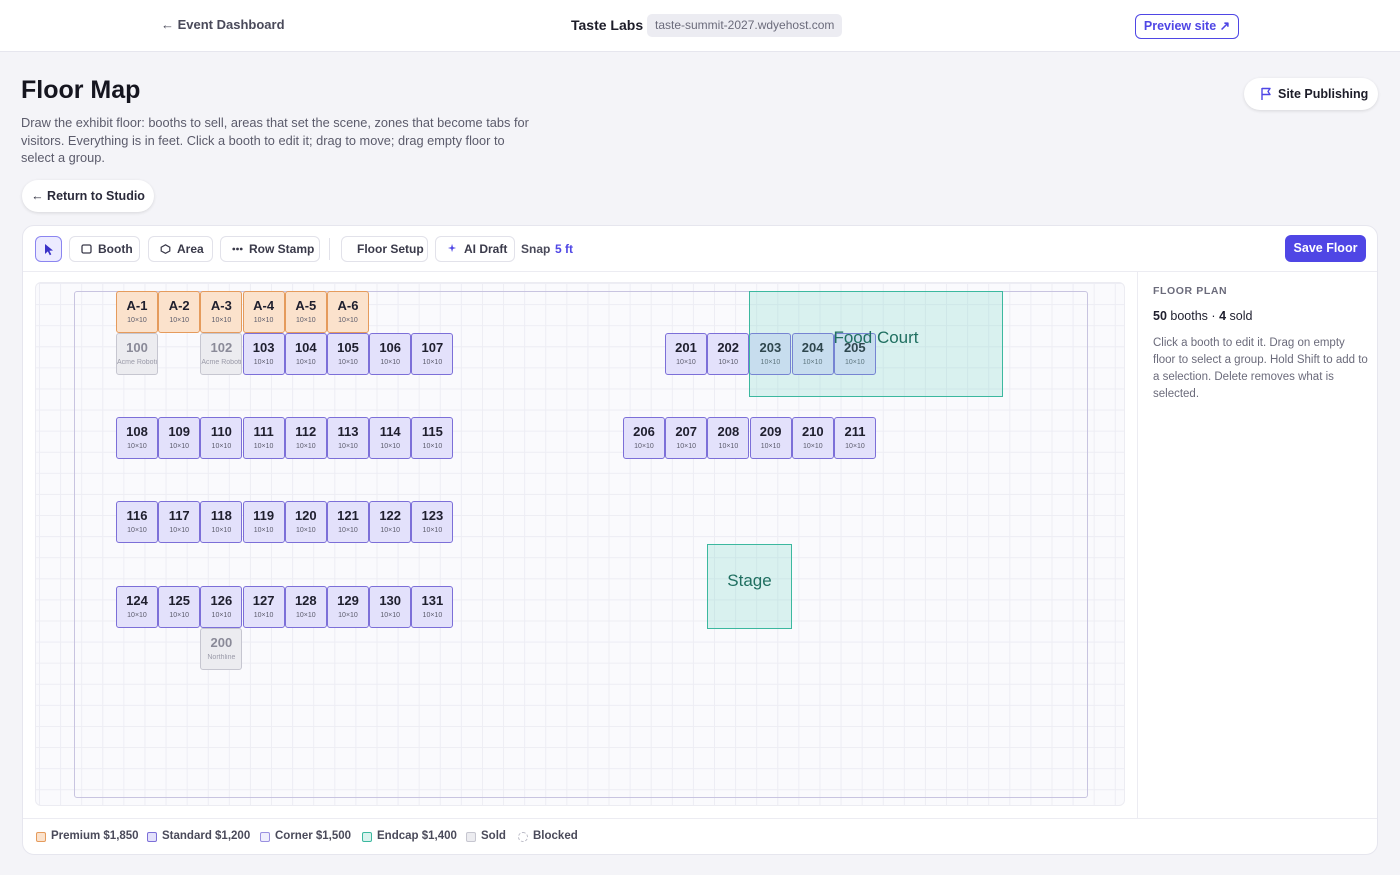 The image size is (1400, 875). I want to click on booth-112: 112 10×10, so click(305, 438).